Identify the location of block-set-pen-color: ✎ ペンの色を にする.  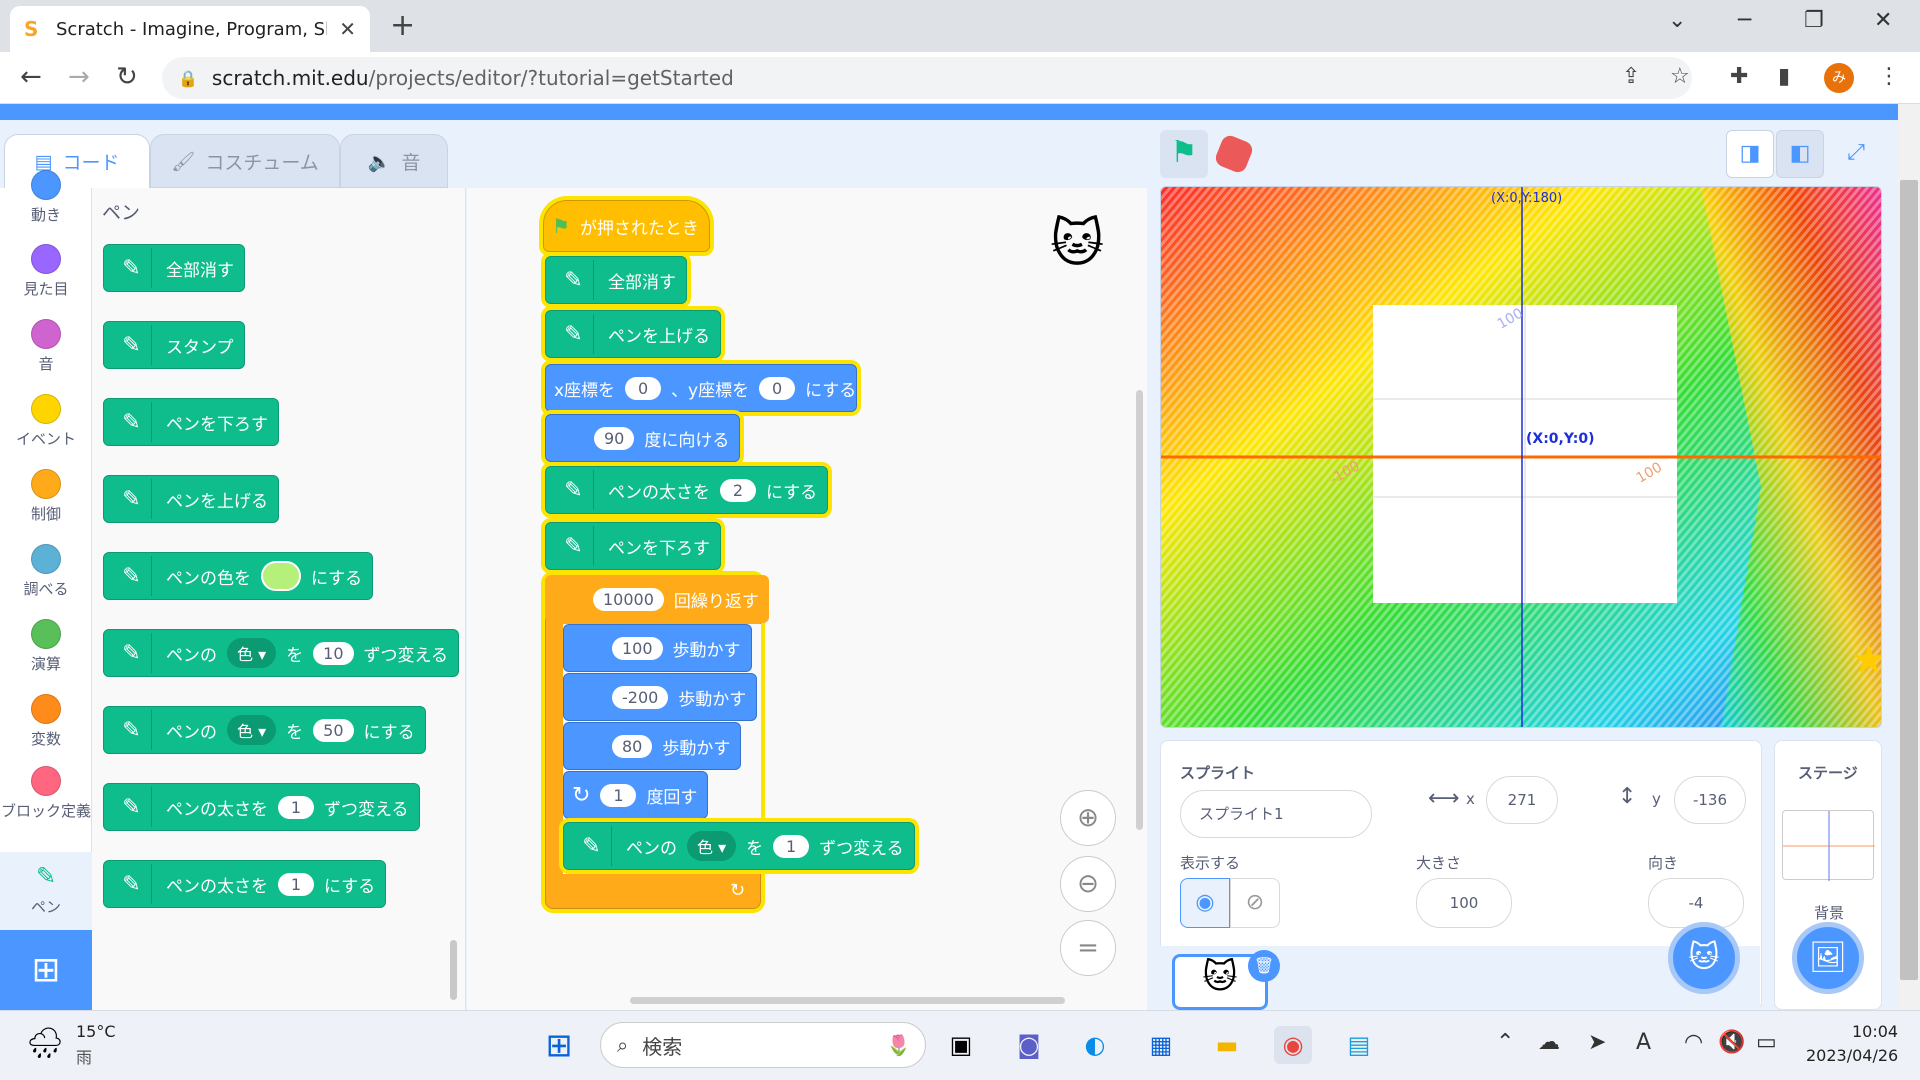
(238, 576).